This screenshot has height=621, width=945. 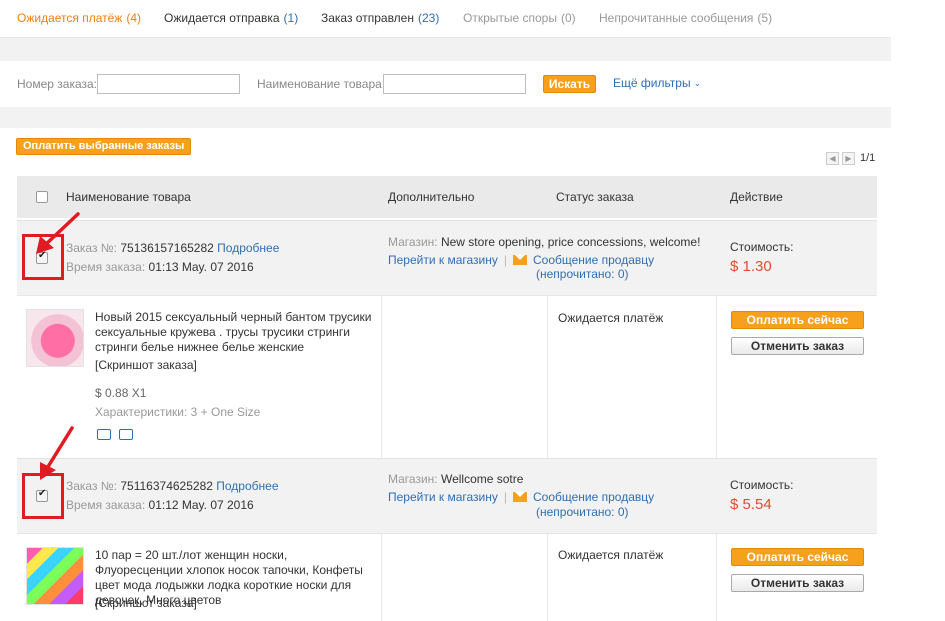 What do you see at coordinates (133, 18) in the screenshot?
I see `tab-count: (4)` at bounding box center [133, 18].